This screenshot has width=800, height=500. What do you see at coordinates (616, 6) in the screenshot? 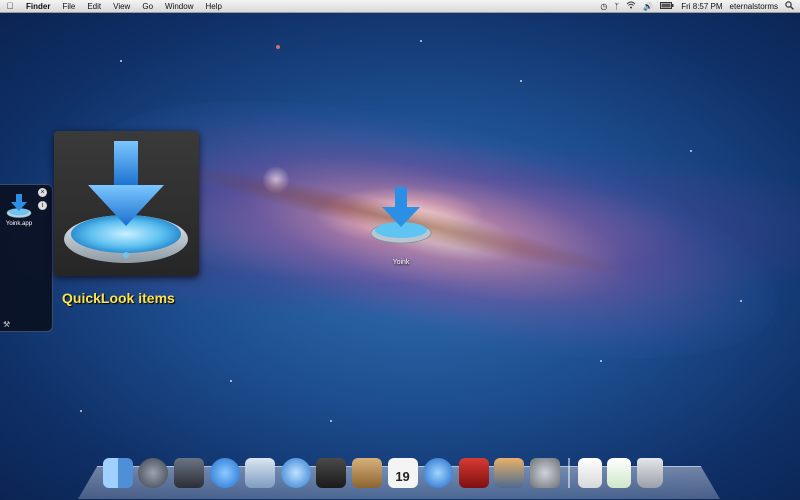
I see `bluetooth-icon: ᛉ` at bounding box center [616, 6].